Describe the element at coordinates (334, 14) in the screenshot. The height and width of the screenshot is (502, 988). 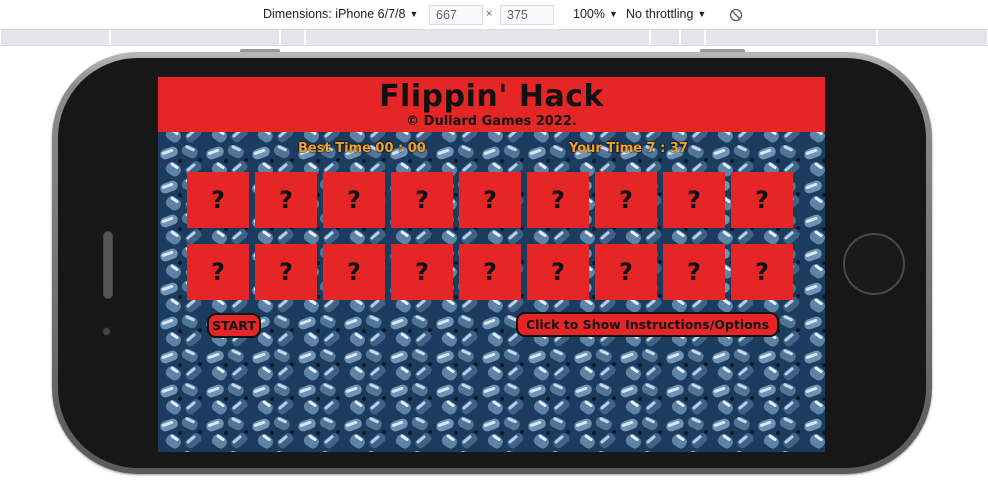
I see `device-dropdown-label: Dimensions: iPhone 6/7/8` at that location.